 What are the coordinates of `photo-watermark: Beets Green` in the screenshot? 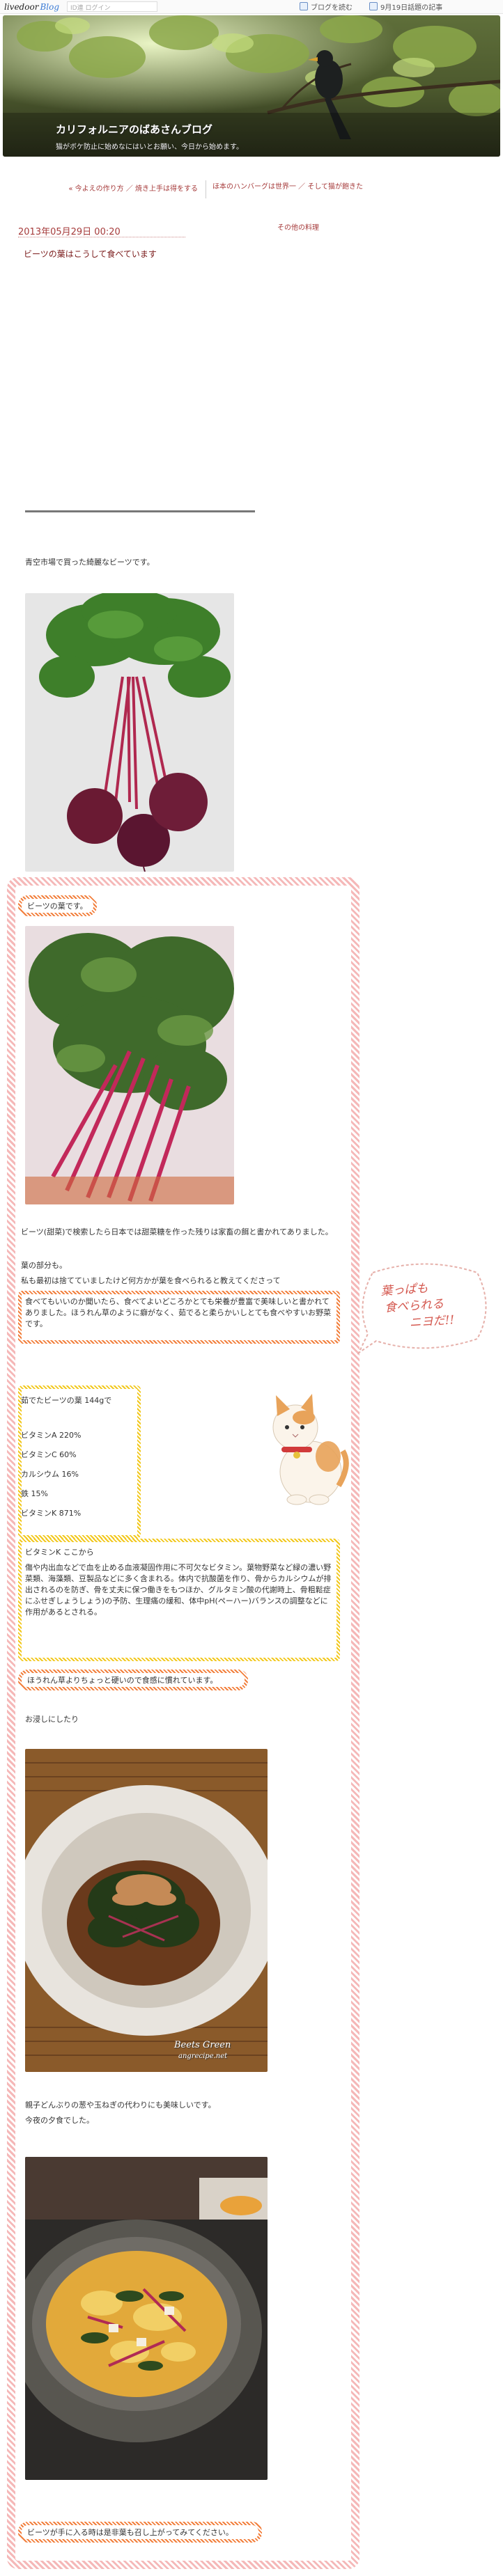 It's located at (202, 2045).